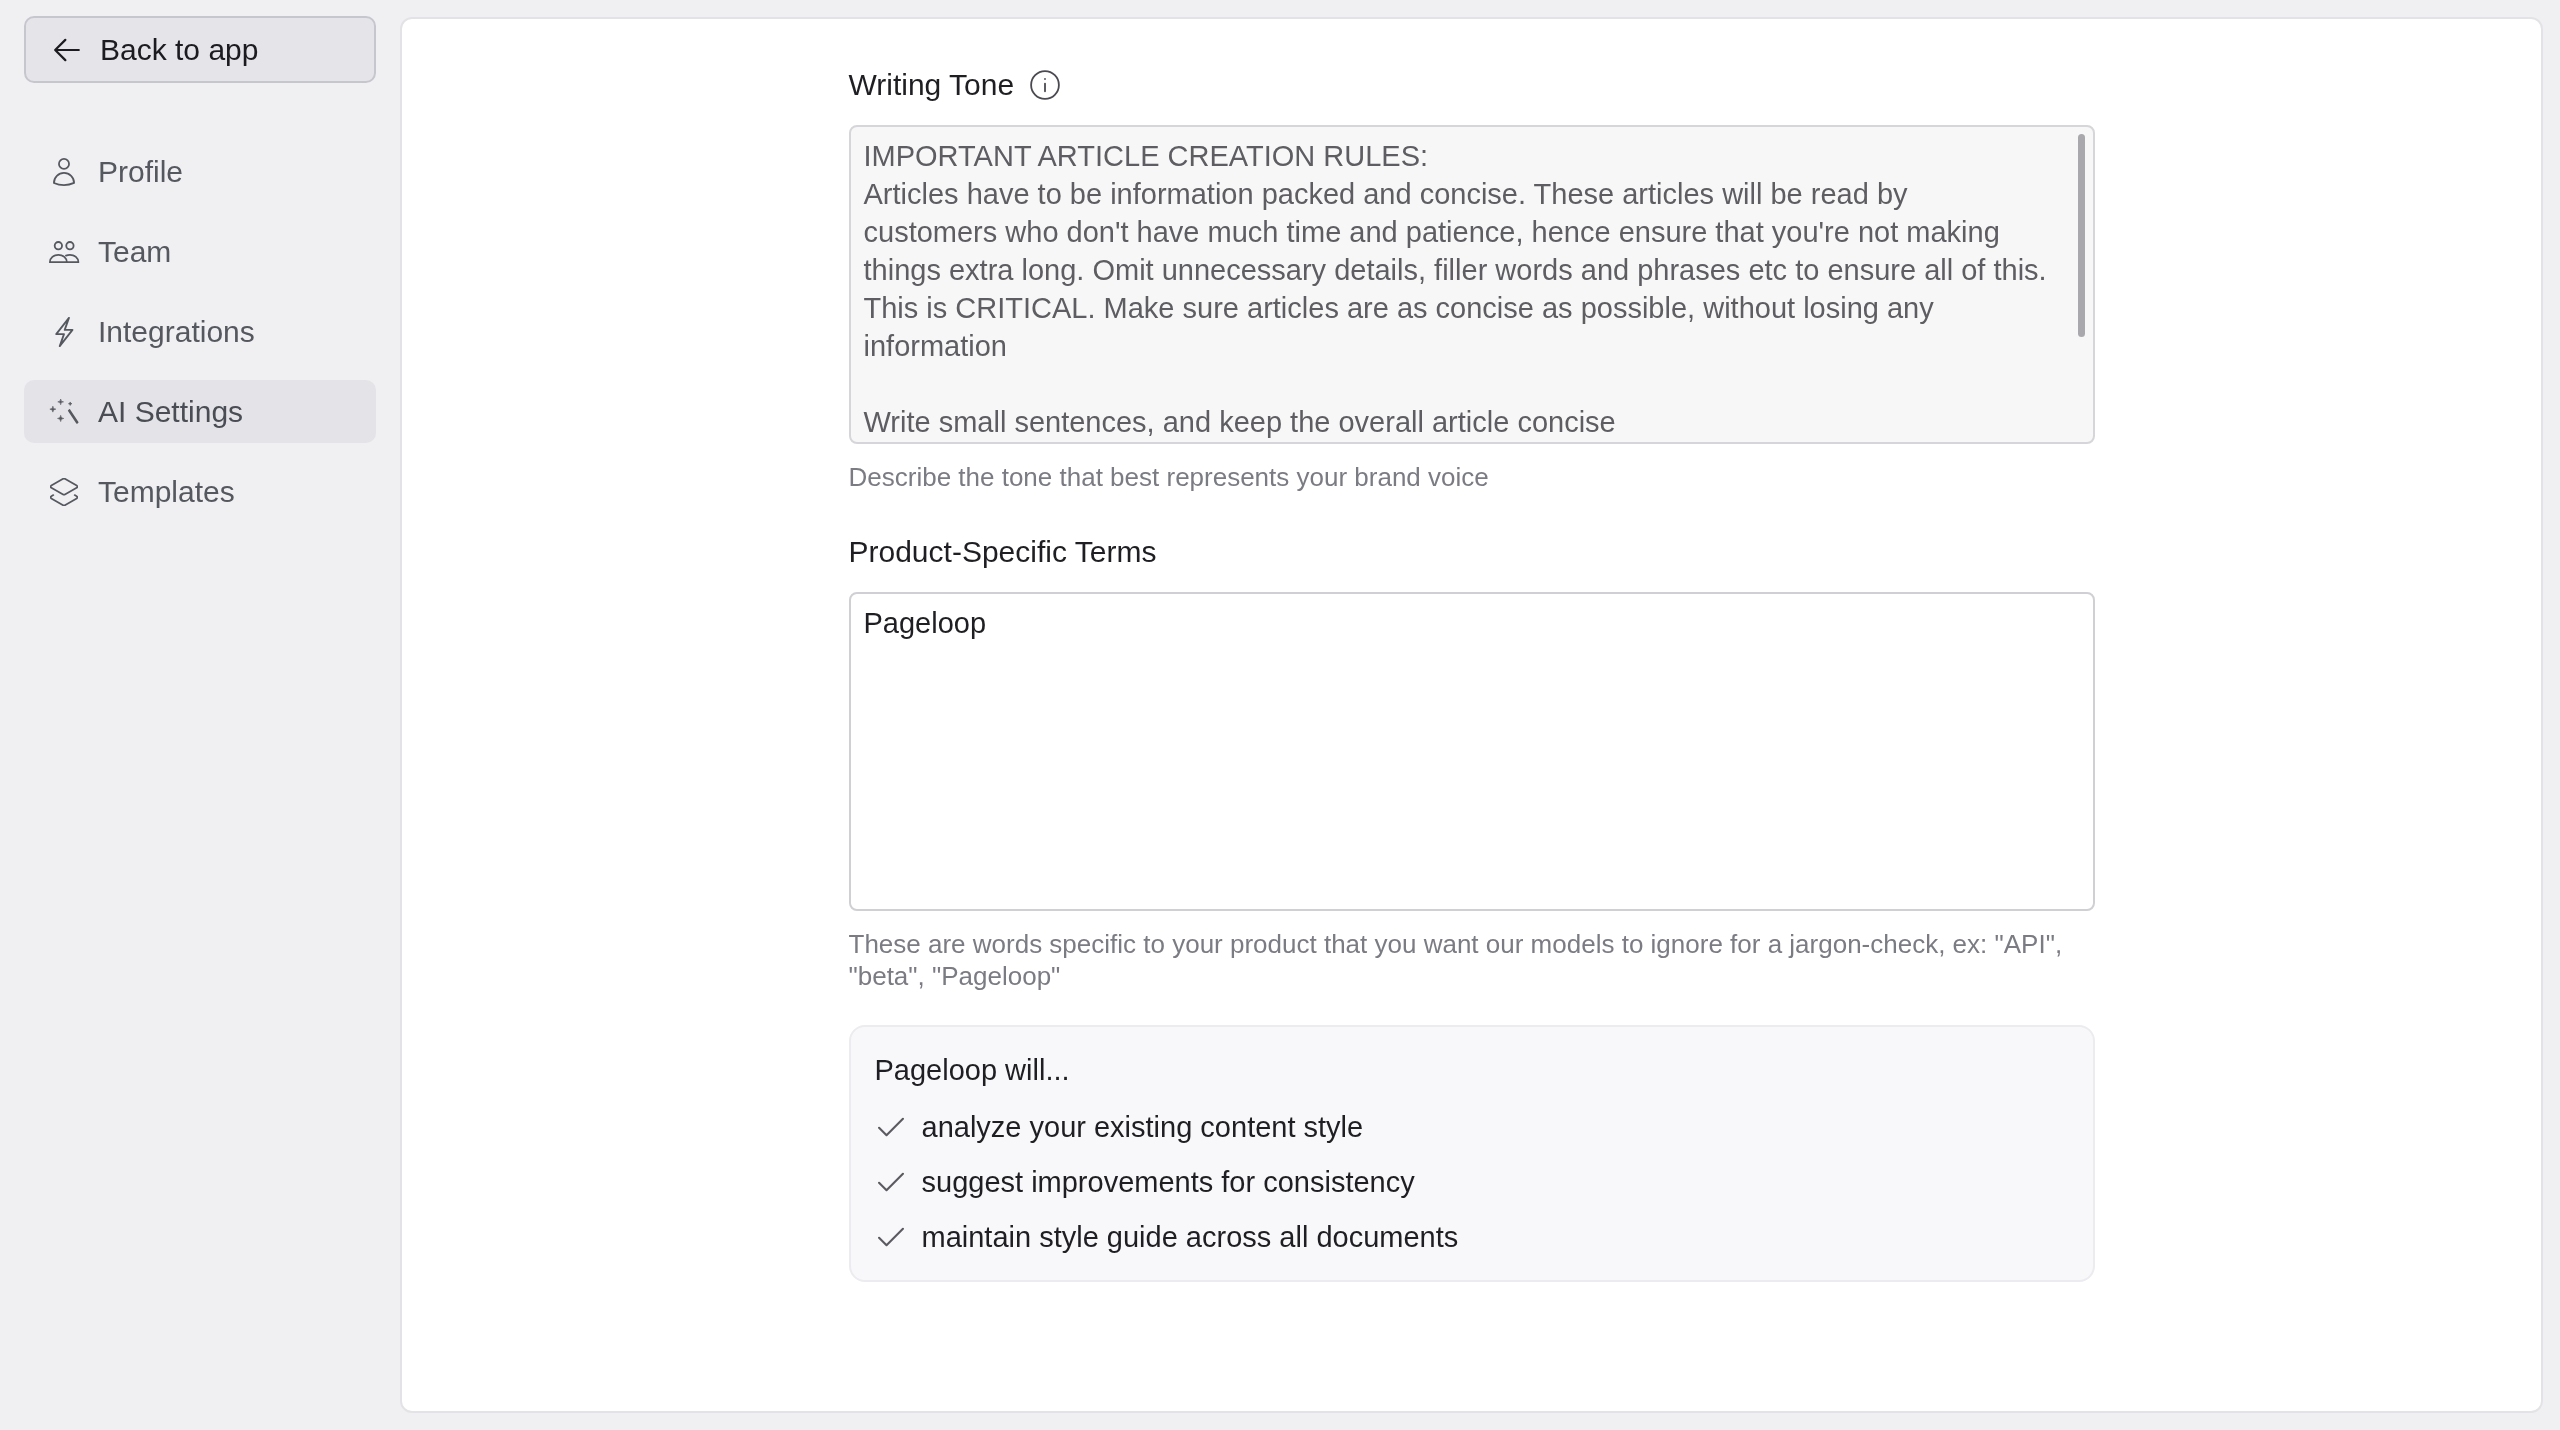  What do you see at coordinates (1471, 751) in the screenshot?
I see `textarea-field: Pageloop` at bounding box center [1471, 751].